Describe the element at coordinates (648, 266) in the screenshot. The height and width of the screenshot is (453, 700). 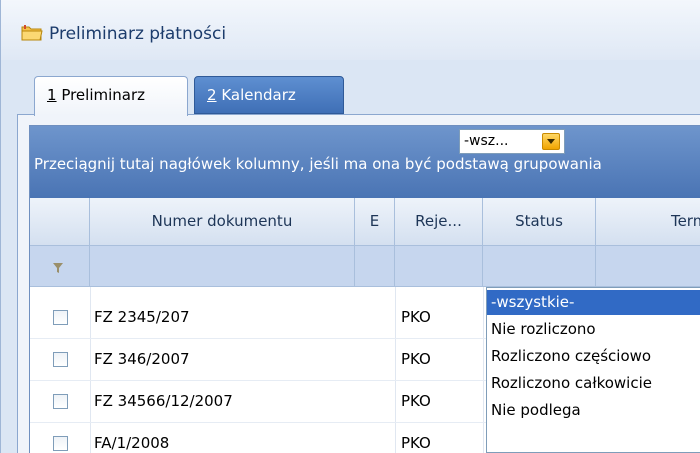
I see `filter-cell-termin` at that location.